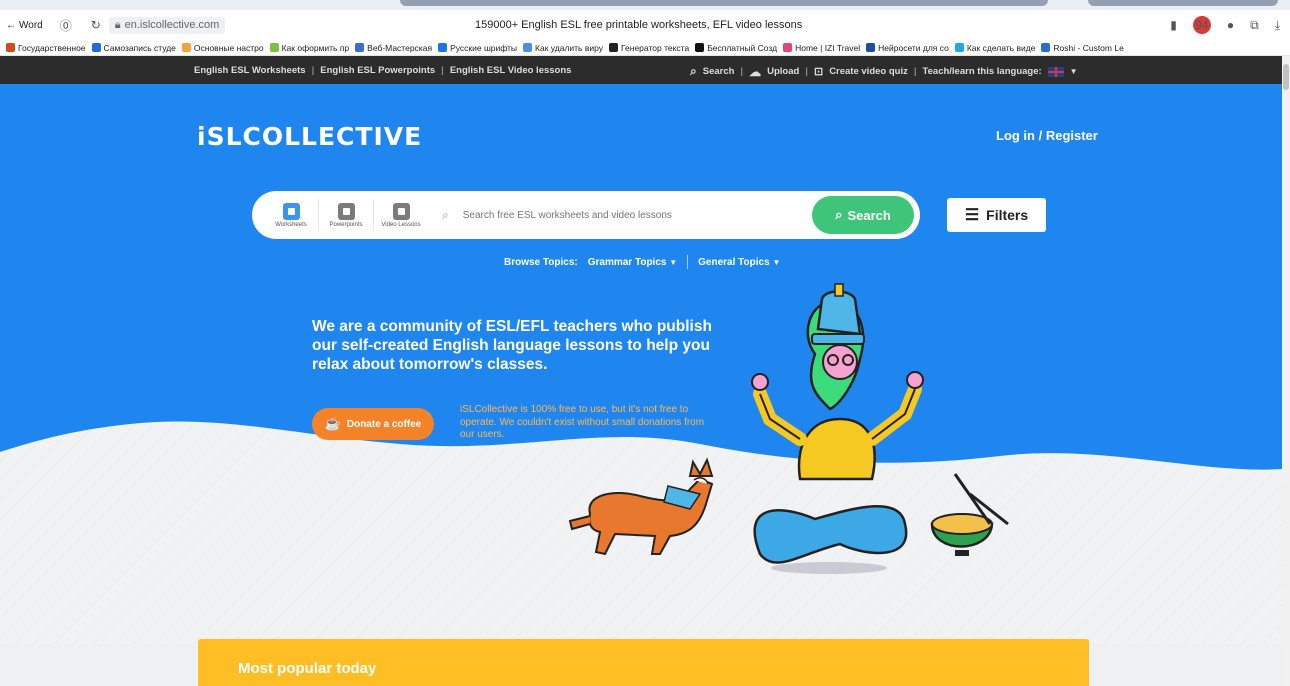 The width and height of the screenshot is (1290, 686). Describe the element at coordinates (655, 47) in the screenshot. I see `bookmark-label: Генератор текста` at that location.